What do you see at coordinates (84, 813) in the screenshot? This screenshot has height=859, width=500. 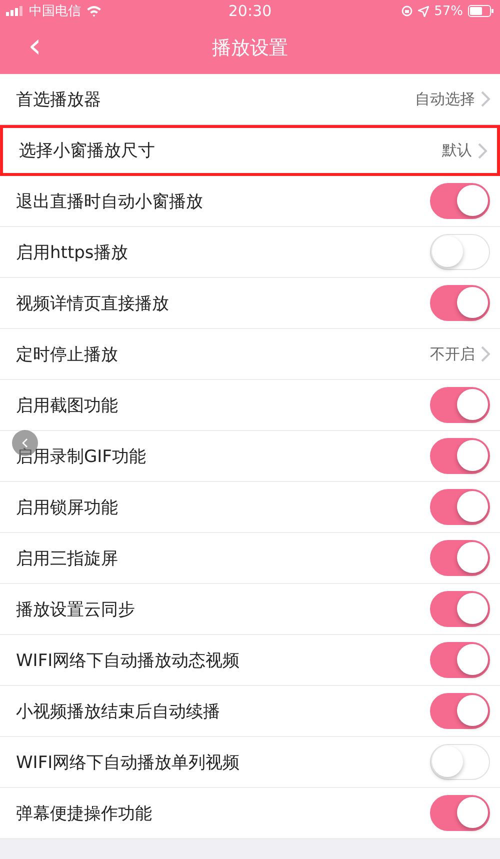 I see `setting-label: 弹幕便捷操作功能` at bounding box center [84, 813].